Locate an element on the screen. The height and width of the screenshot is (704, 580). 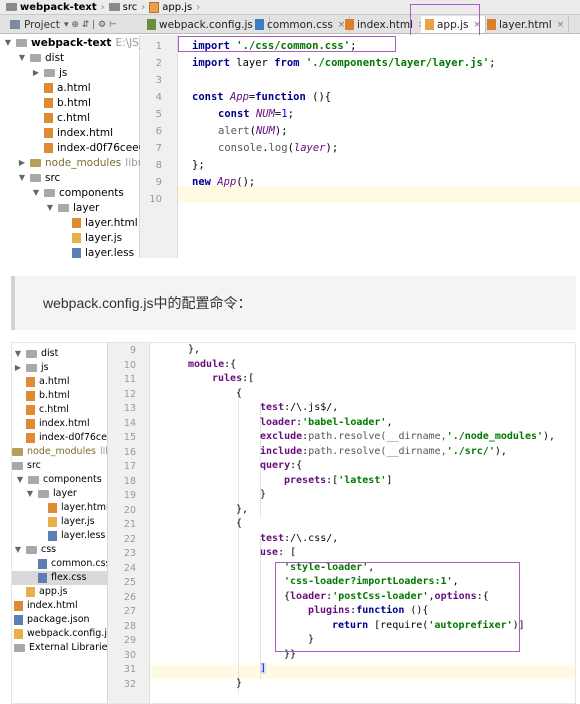
line-number: 4 is located at coordinates (158, 97).